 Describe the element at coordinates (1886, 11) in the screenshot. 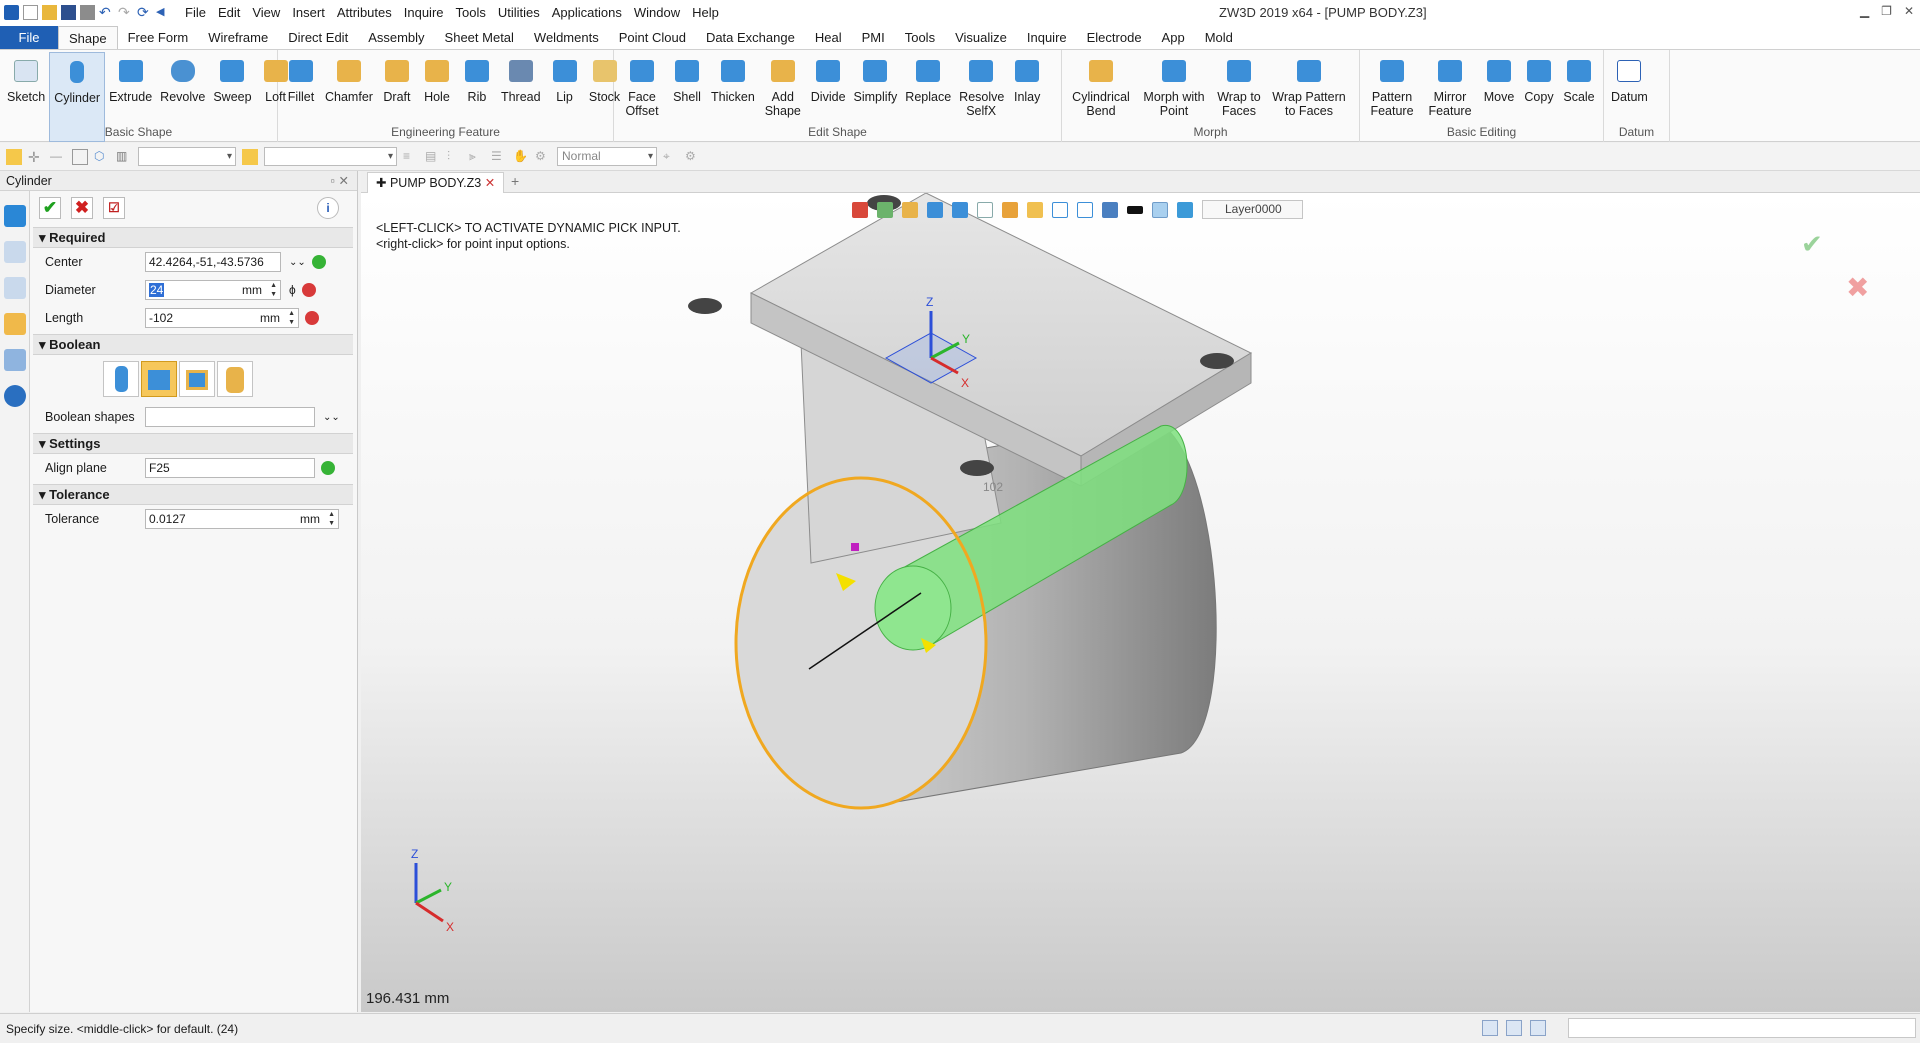

I see `restore-icon: ❐` at that location.